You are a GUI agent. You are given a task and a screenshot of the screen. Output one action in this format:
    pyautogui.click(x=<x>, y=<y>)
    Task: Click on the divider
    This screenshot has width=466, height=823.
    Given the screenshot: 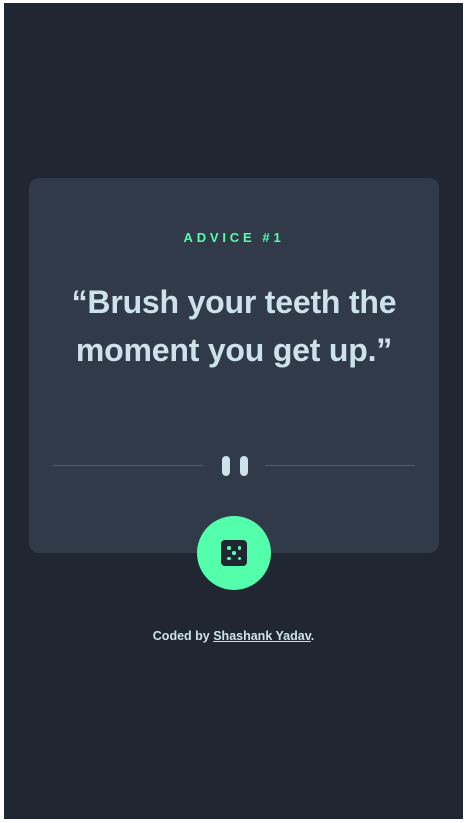 What is the action you would take?
    pyautogui.click(x=234, y=466)
    